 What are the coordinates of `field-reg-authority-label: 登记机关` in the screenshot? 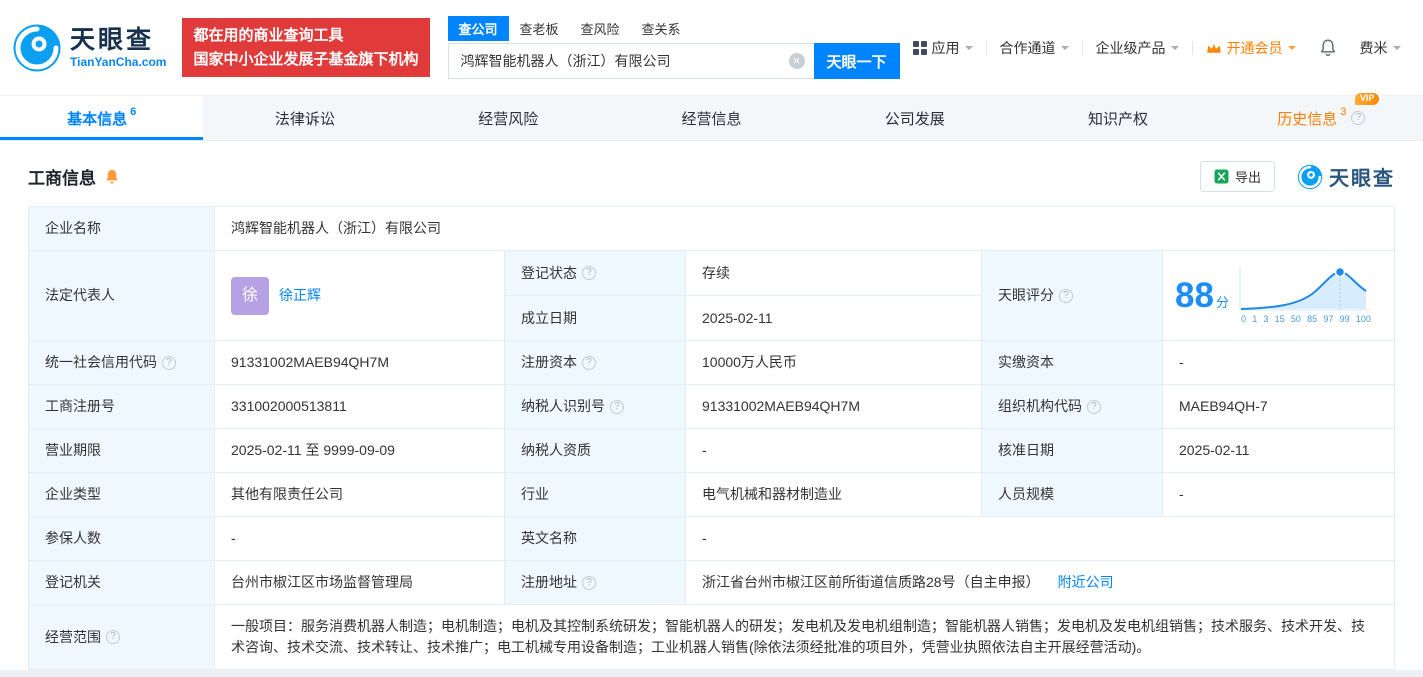 It's located at (121, 582).